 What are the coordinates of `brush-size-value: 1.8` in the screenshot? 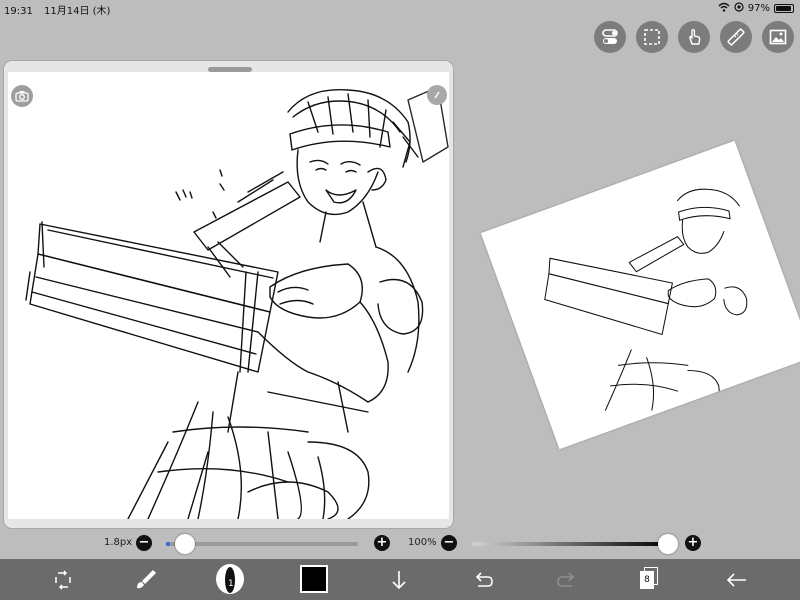 It's located at (235, 584).